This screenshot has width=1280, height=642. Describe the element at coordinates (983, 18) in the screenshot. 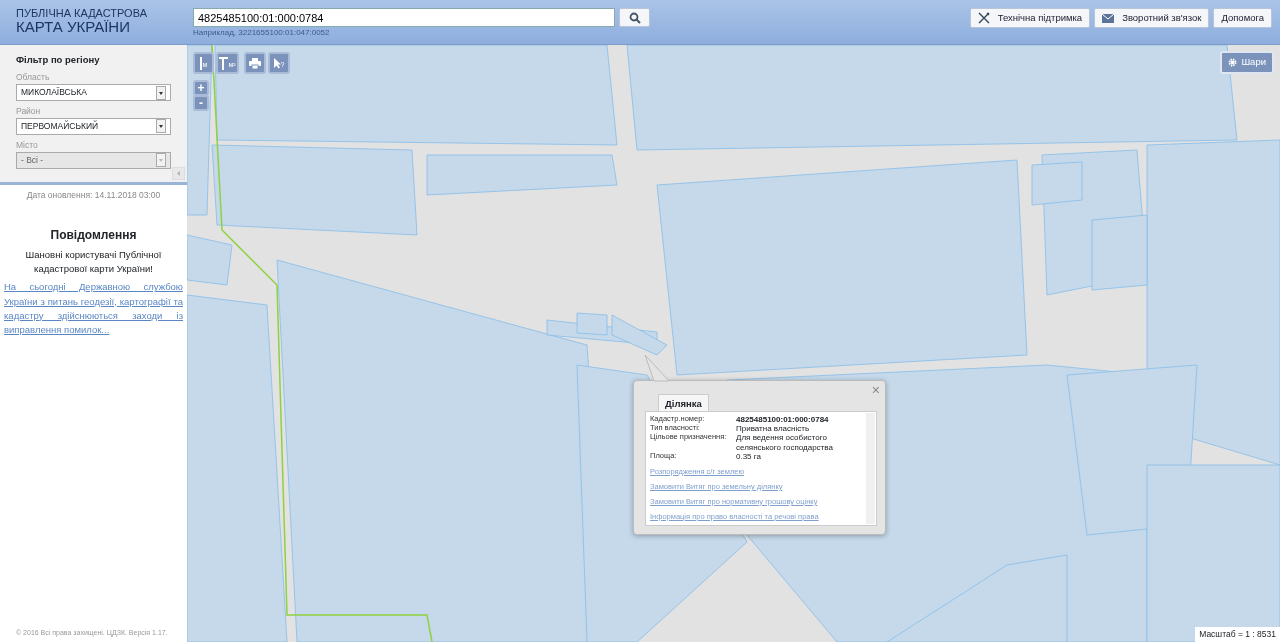

I see `tools-icon` at that location.